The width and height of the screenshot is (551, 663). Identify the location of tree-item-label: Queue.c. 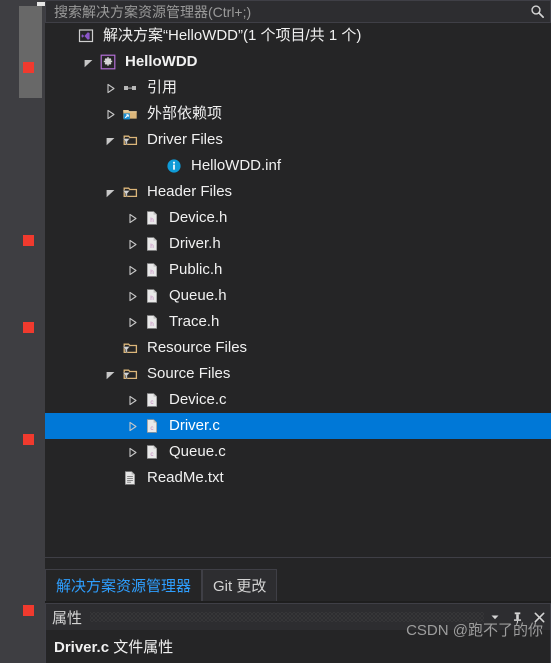
(197, 451).